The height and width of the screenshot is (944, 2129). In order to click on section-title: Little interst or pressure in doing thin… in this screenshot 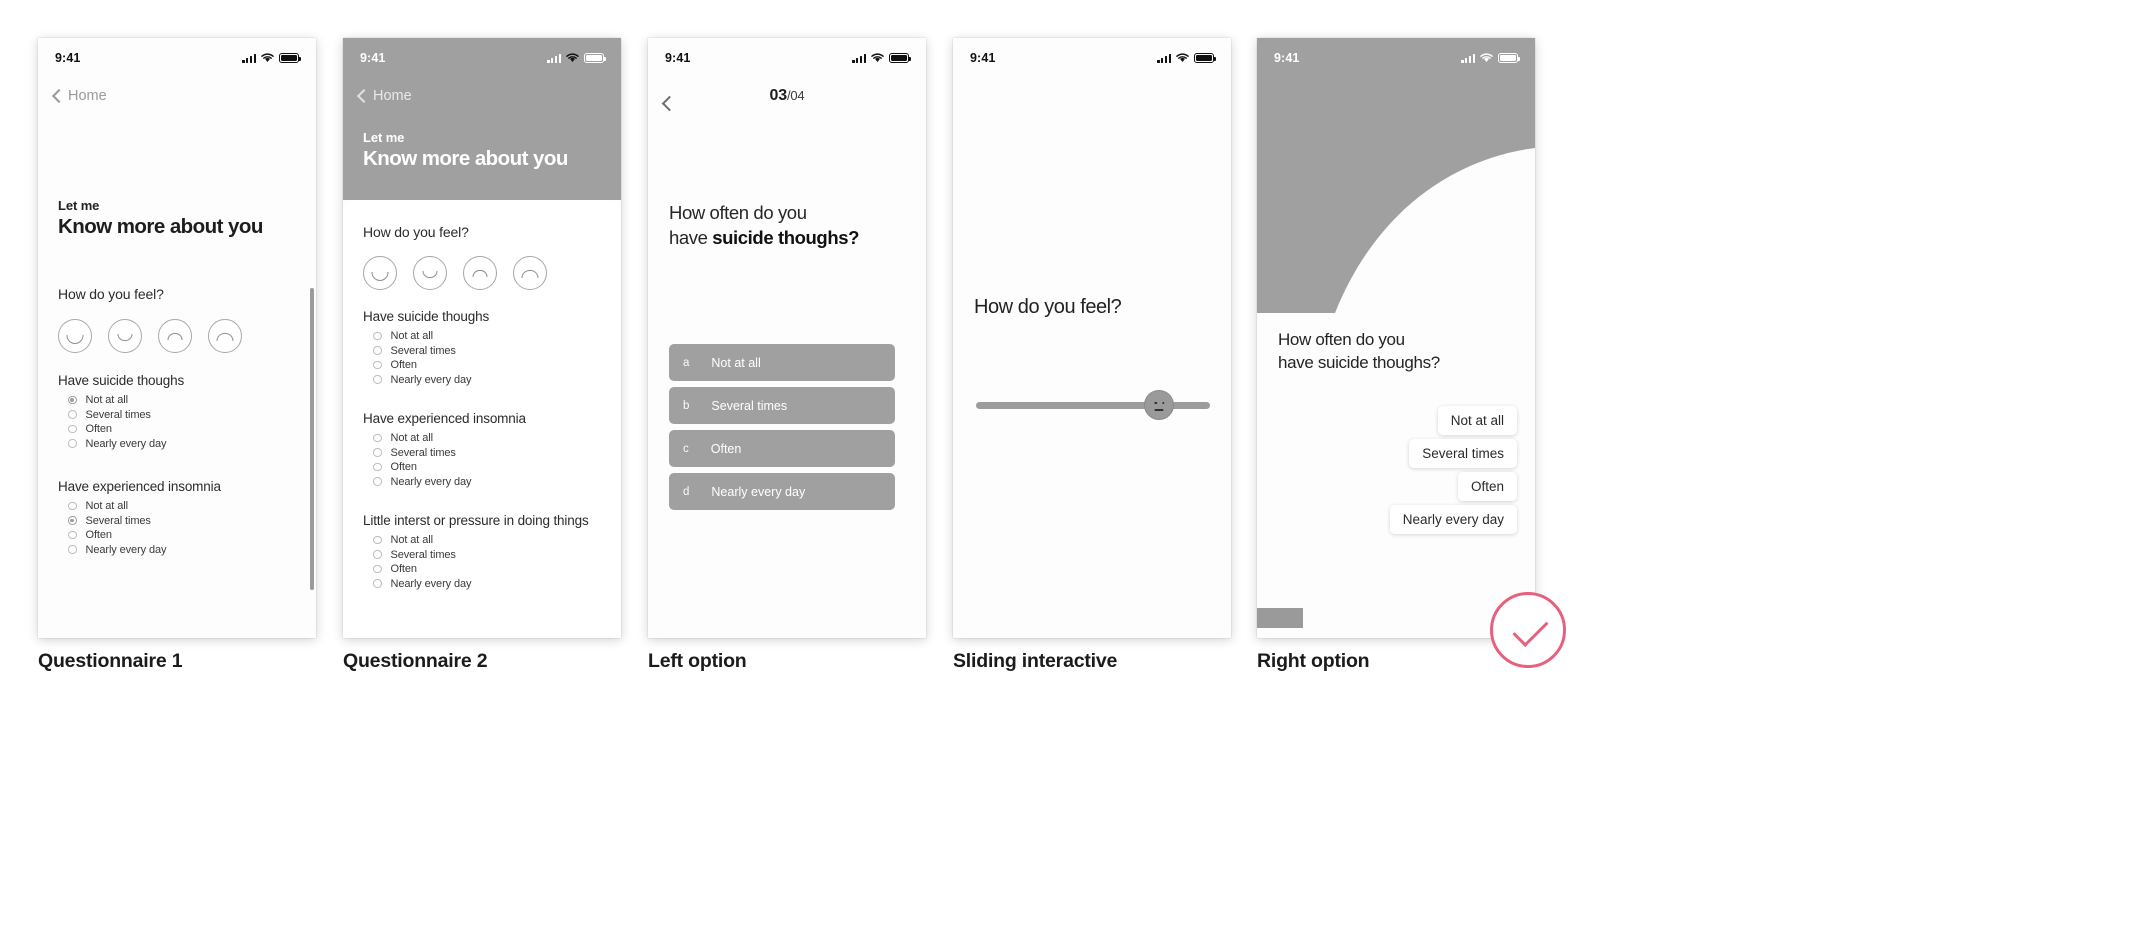, I will do `click(476, 520)`.